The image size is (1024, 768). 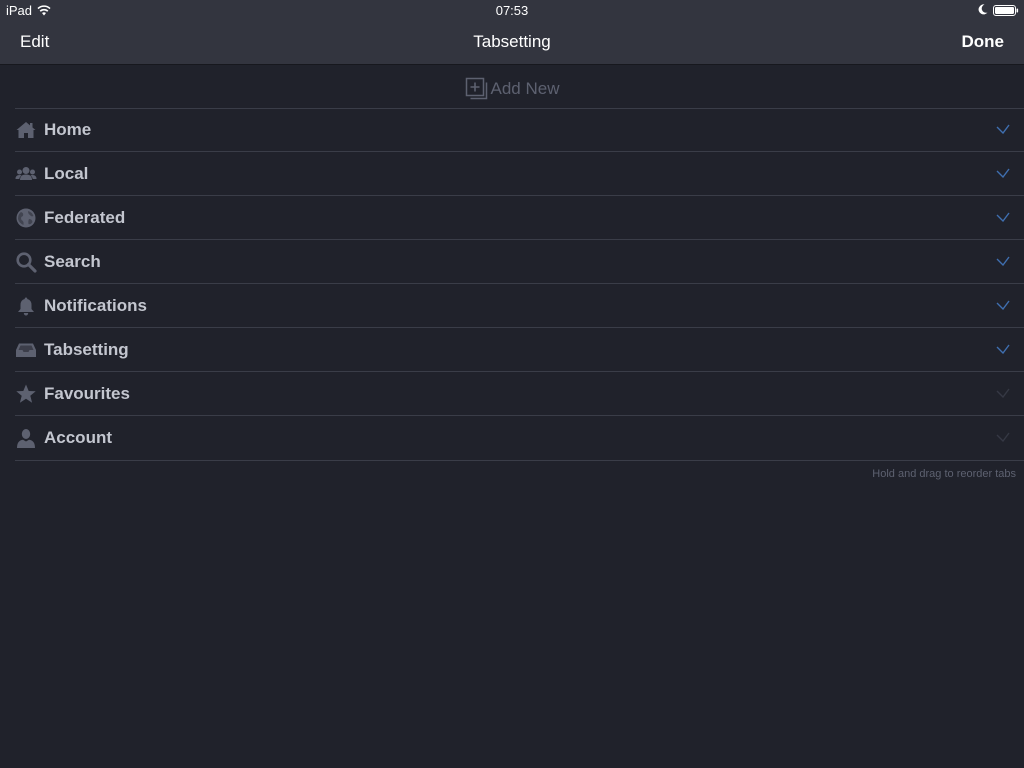 What do you see at coordinates (519, 438) in the screenshot?
I see `tab-row-account: Account` at bounding box center [519, 438].